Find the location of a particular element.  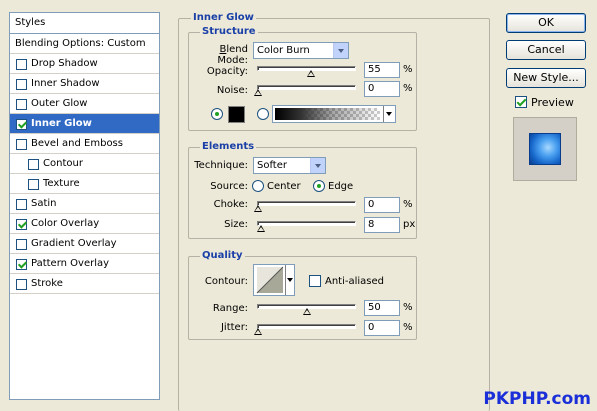

style-item-gradient-overlay: Gradient Overlay is located at coordinates (84, 244).